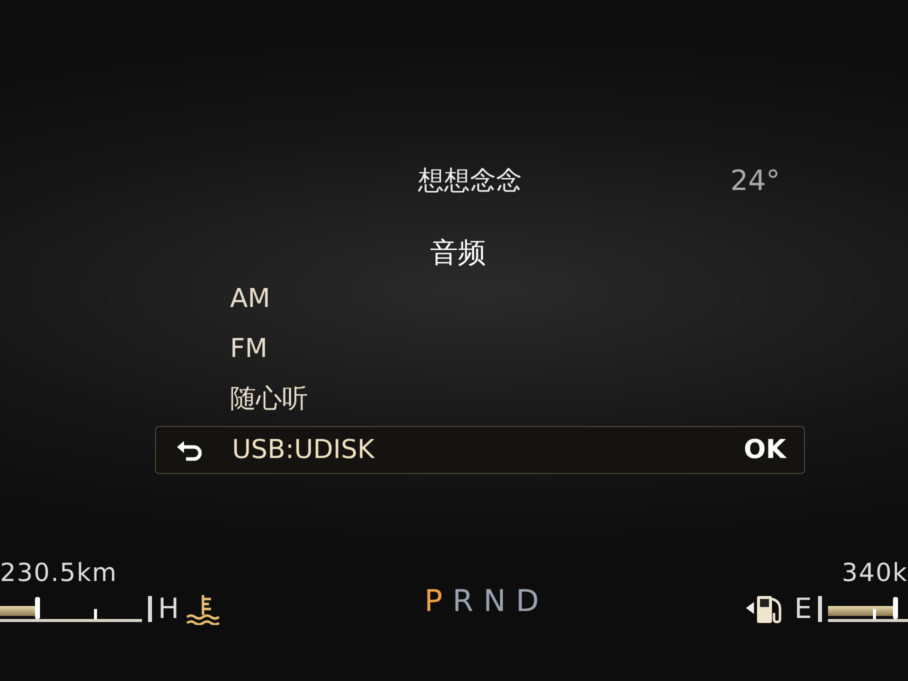  I want to click on gear-letter: R, so click(464, 601).